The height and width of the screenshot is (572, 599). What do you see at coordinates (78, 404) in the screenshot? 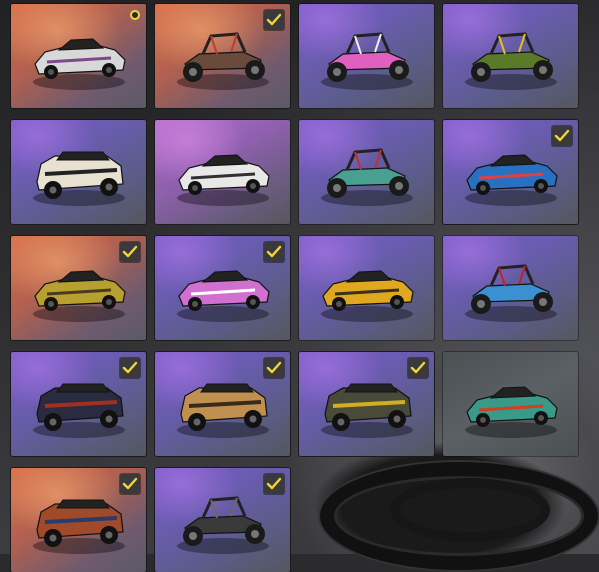
I see `vehicle-skin-tile-suv-dark-red` at bounding box center [78, 404].